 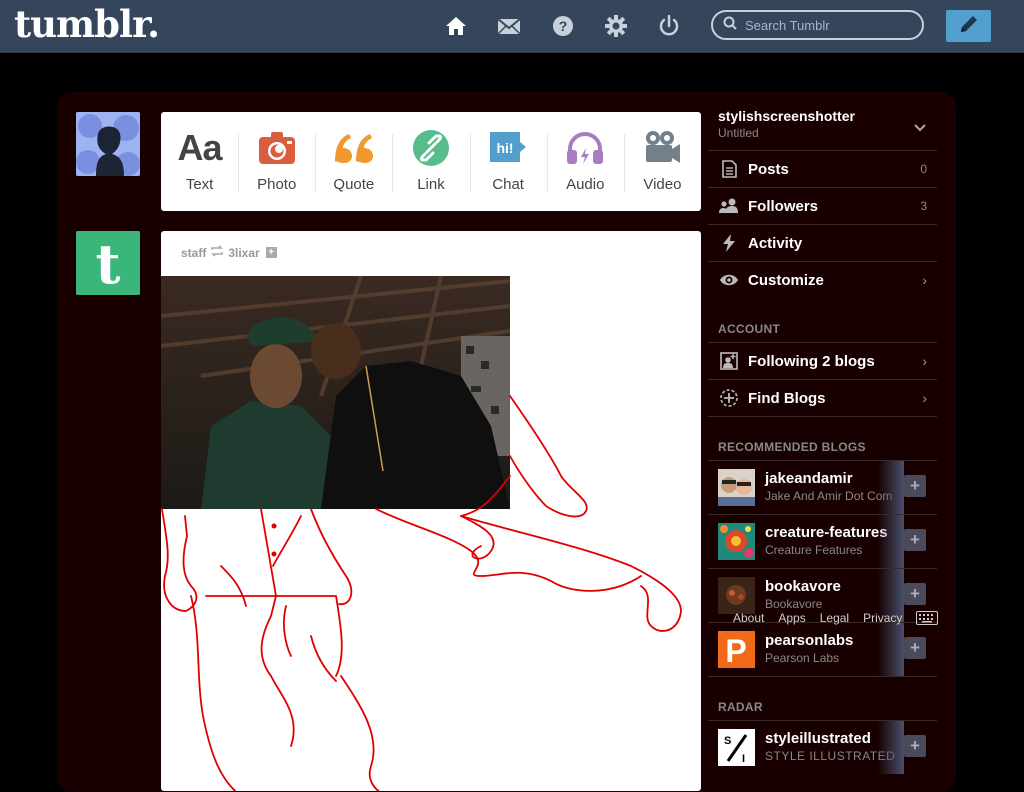 I want to click on sidebar-item-customize: Customize ›, so click(x=822, y=279).